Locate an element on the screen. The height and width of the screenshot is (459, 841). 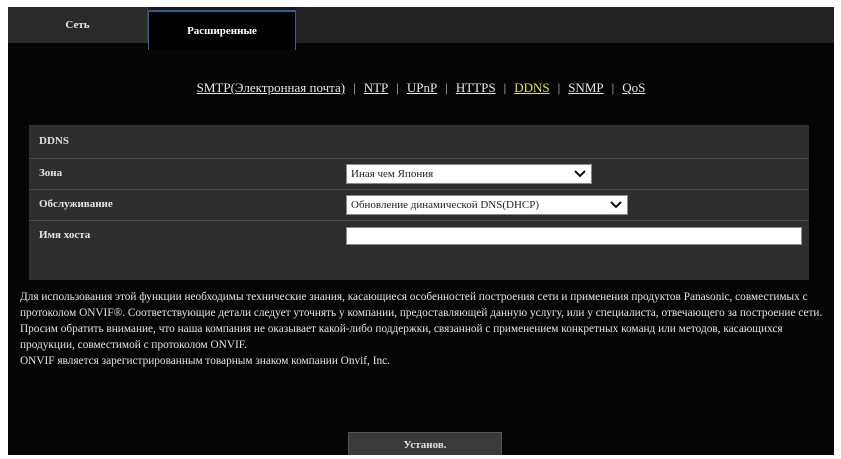
subnav-link-ddns: DDNS is located at coordinates (531, 87).